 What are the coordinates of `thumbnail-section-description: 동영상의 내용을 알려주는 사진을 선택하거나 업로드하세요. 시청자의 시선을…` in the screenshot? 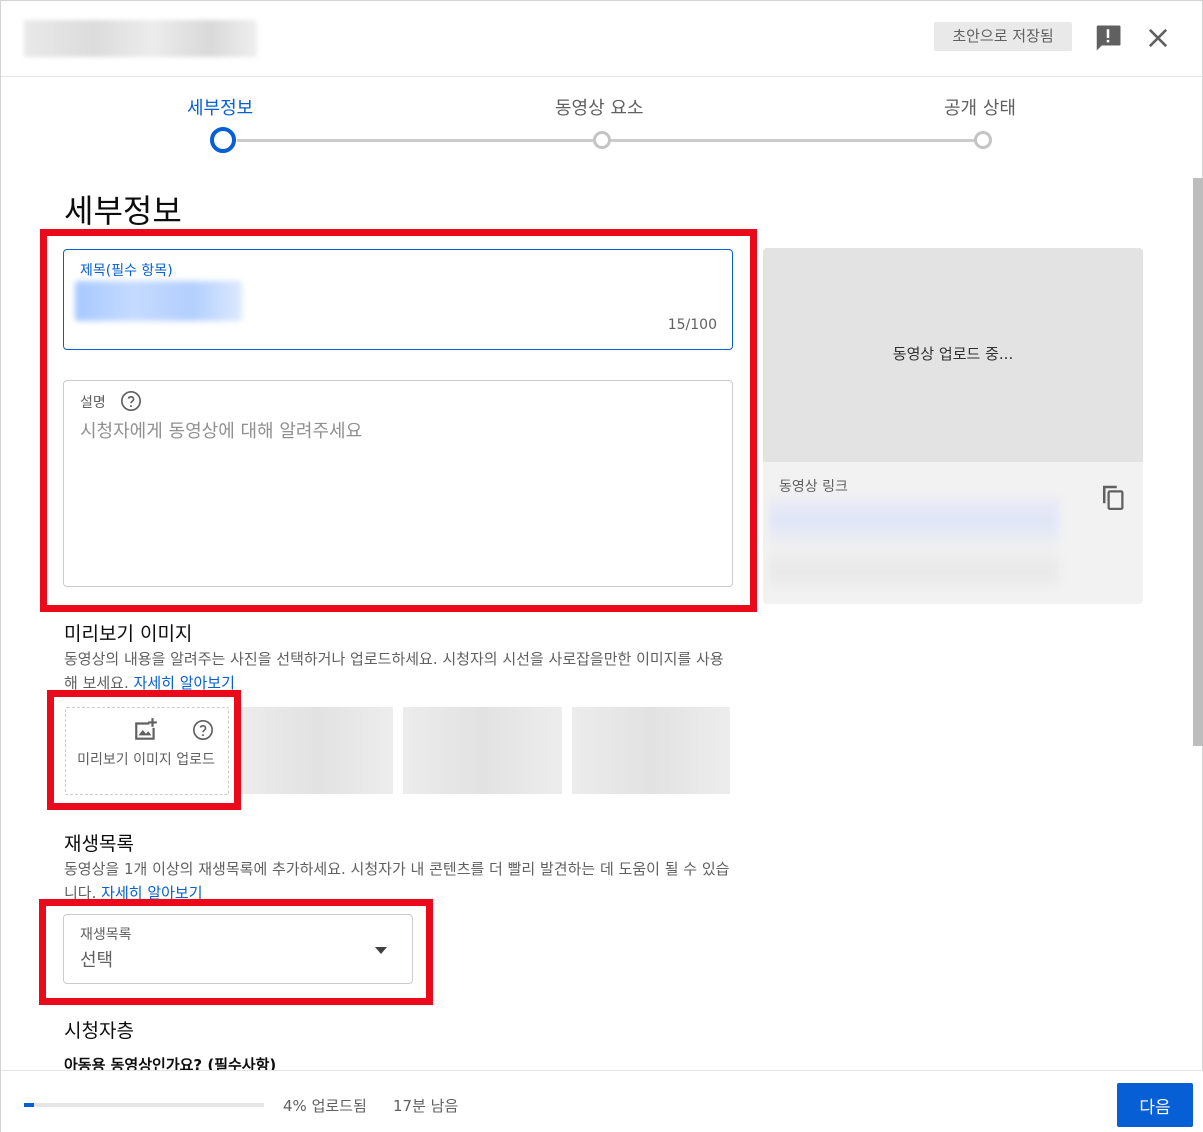 It's located at (399, 671).